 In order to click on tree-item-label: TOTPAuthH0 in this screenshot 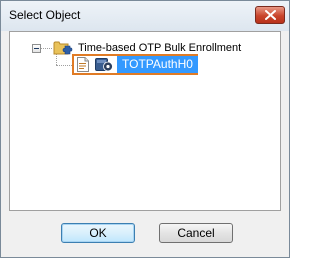, I will do `click(157, 64)`.